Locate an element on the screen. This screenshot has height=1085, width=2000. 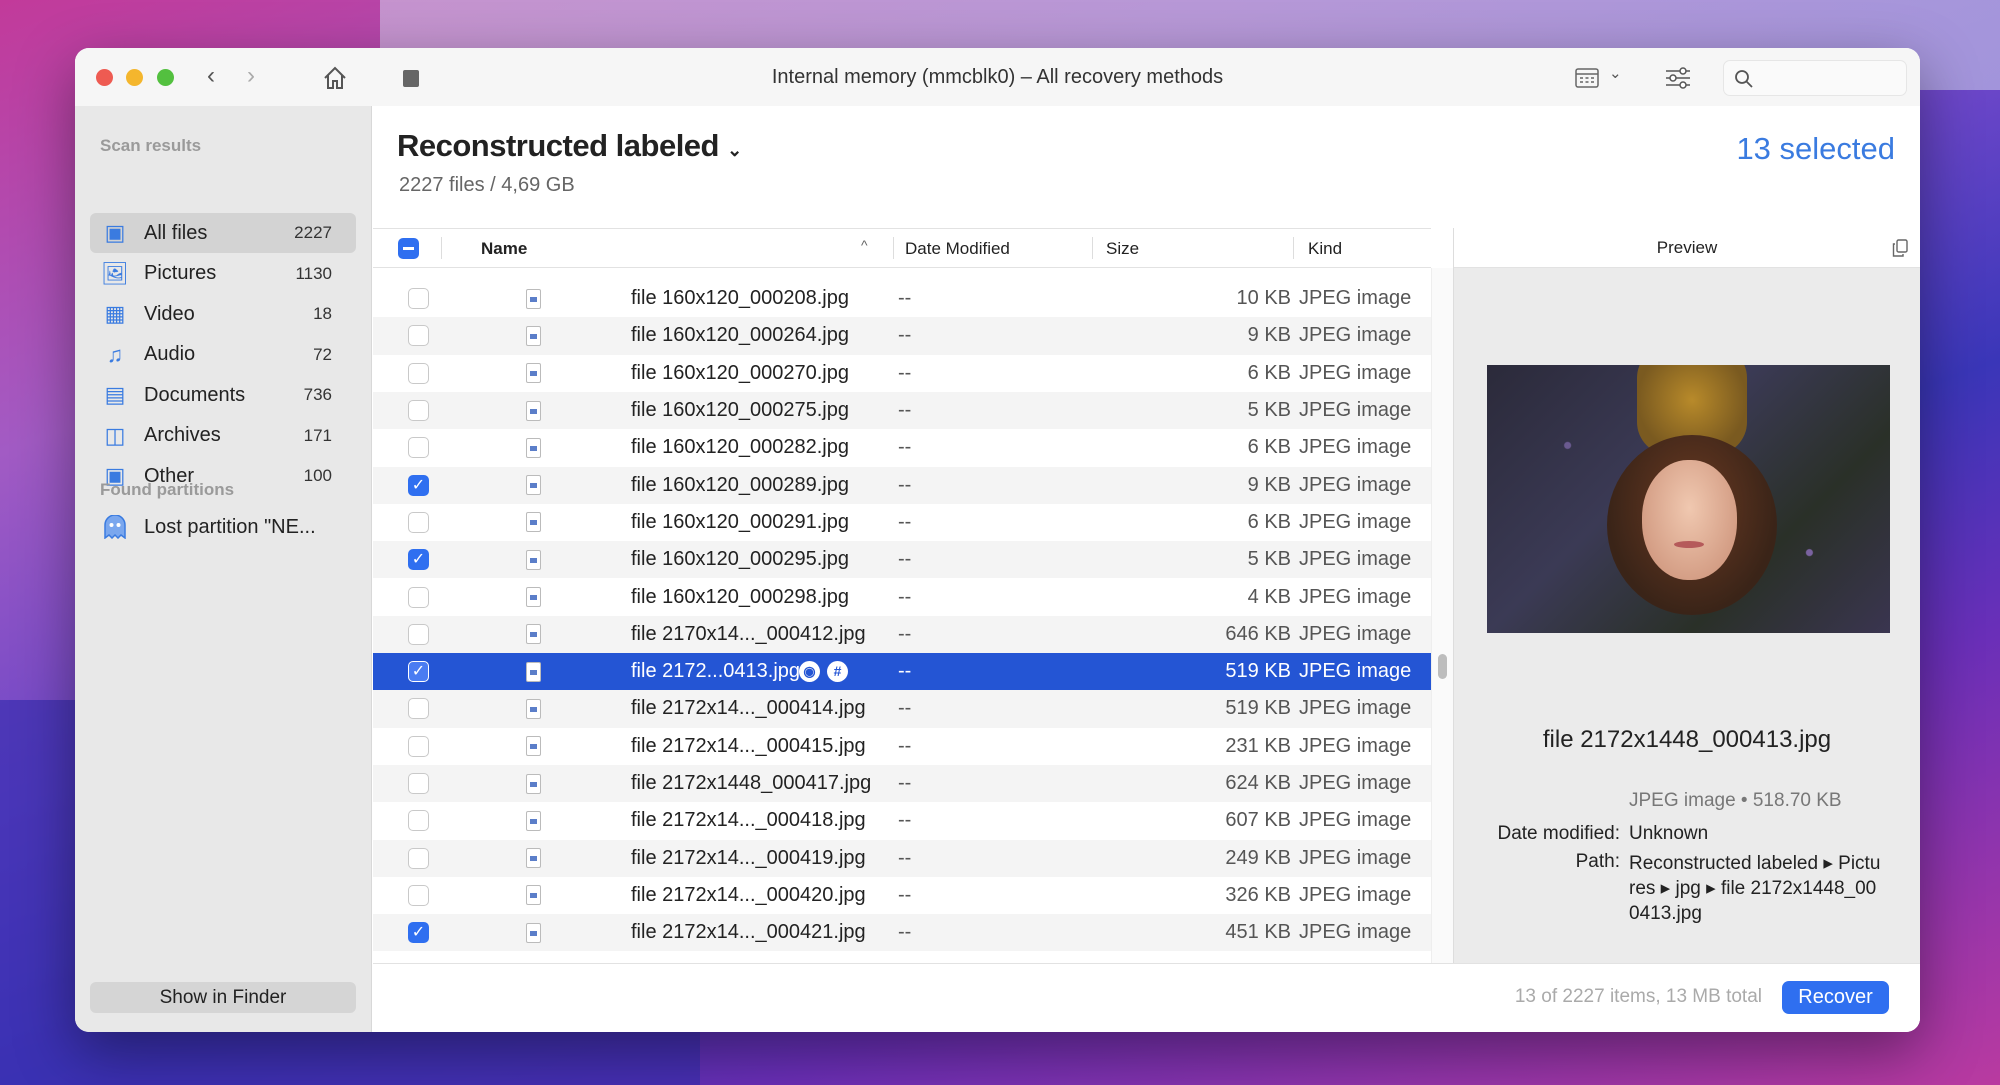
column-header-size: Size is located at coordinates (1122, 249).